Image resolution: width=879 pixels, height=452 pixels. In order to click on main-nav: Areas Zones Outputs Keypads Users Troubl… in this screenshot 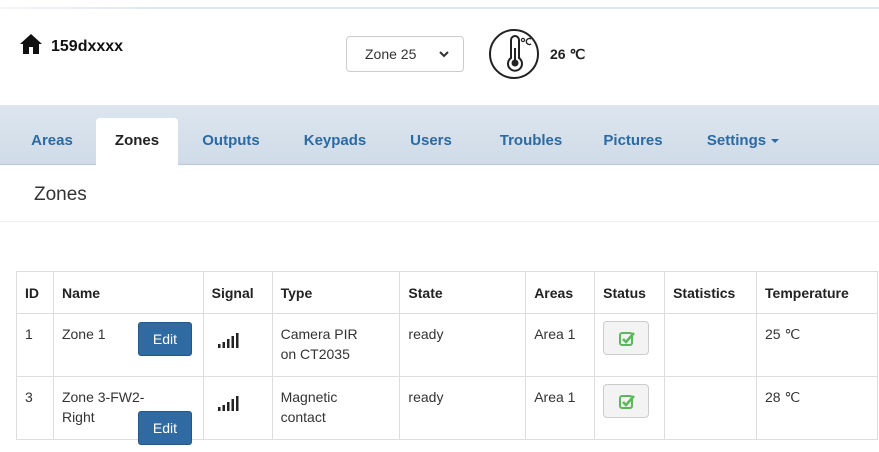, I will do `click(439, 135)`.